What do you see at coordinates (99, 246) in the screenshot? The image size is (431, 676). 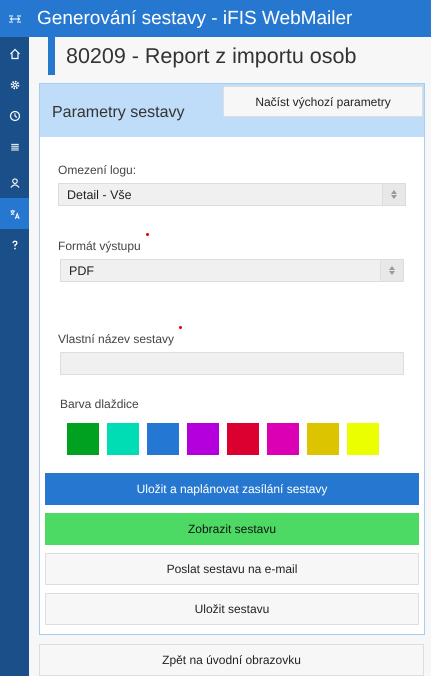 I see `field-label: Formát výstupu` at bounding box center [99, 246].